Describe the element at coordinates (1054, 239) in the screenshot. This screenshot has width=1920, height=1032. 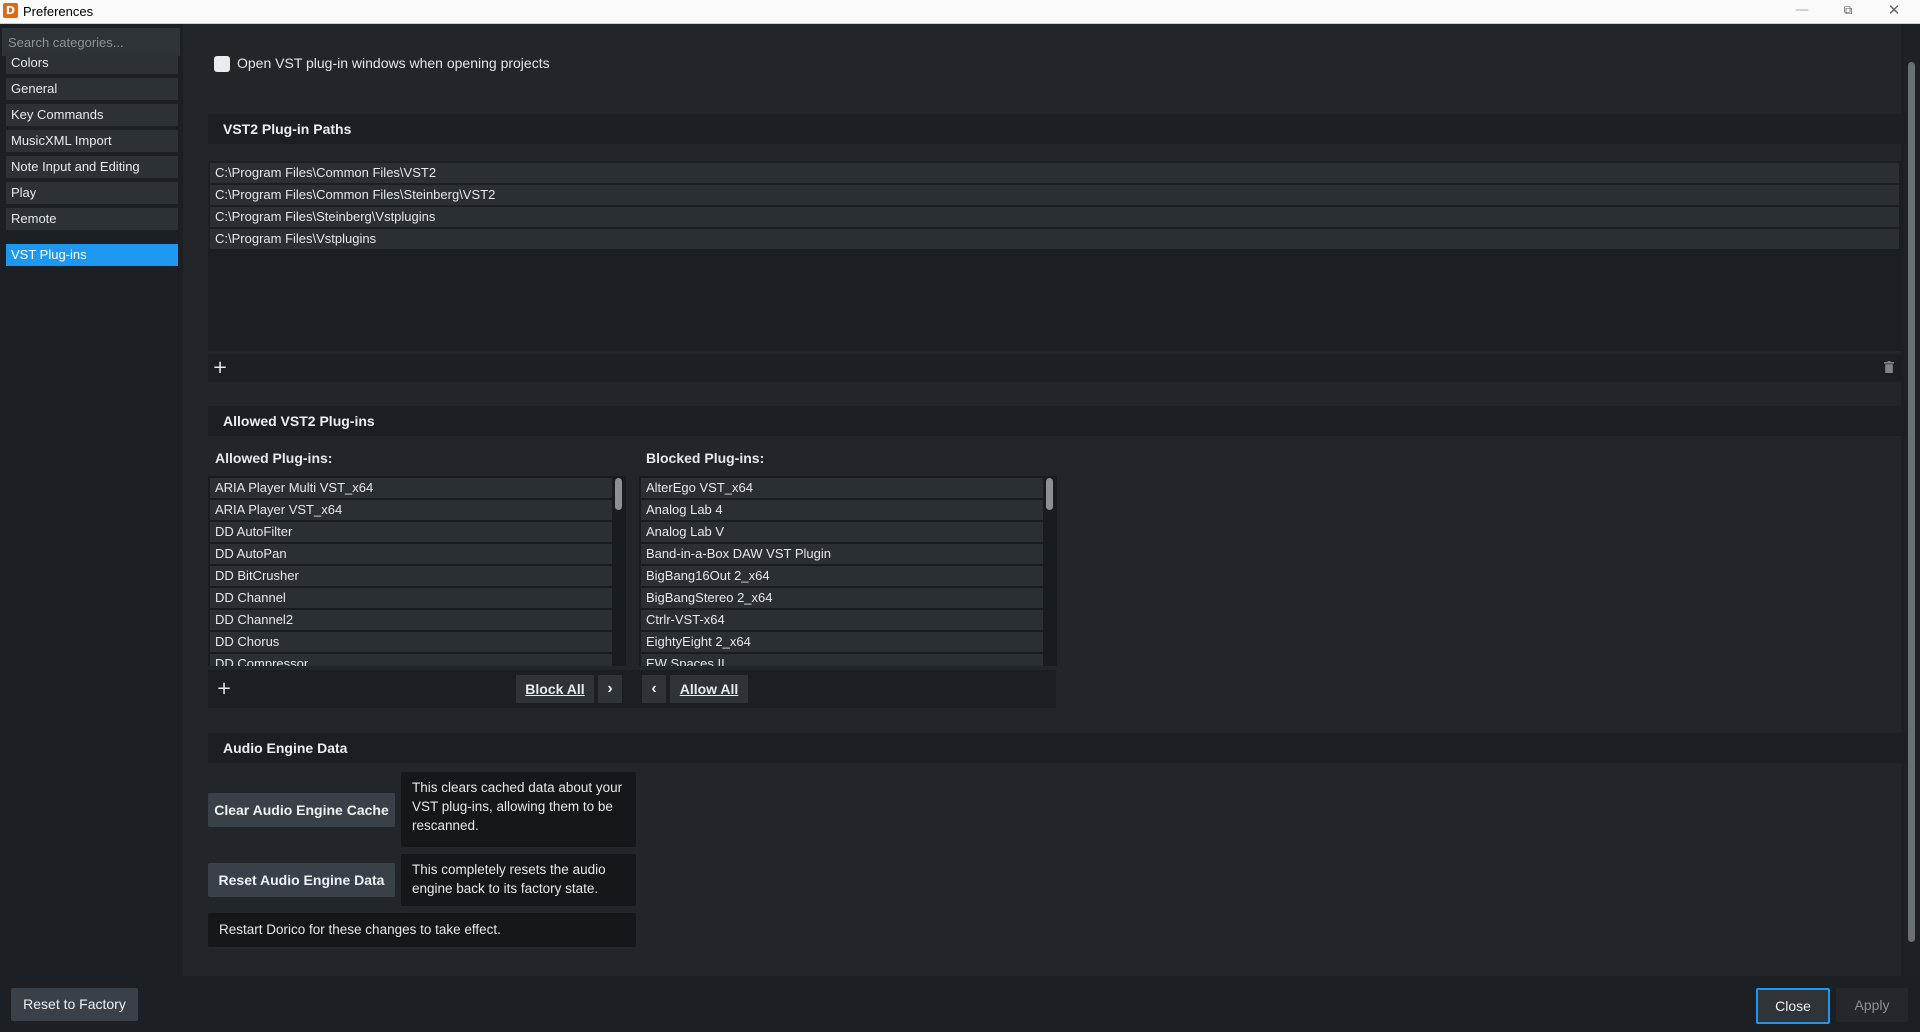
I see `path-row: C:\Program Files\Vstplugins` at that location.